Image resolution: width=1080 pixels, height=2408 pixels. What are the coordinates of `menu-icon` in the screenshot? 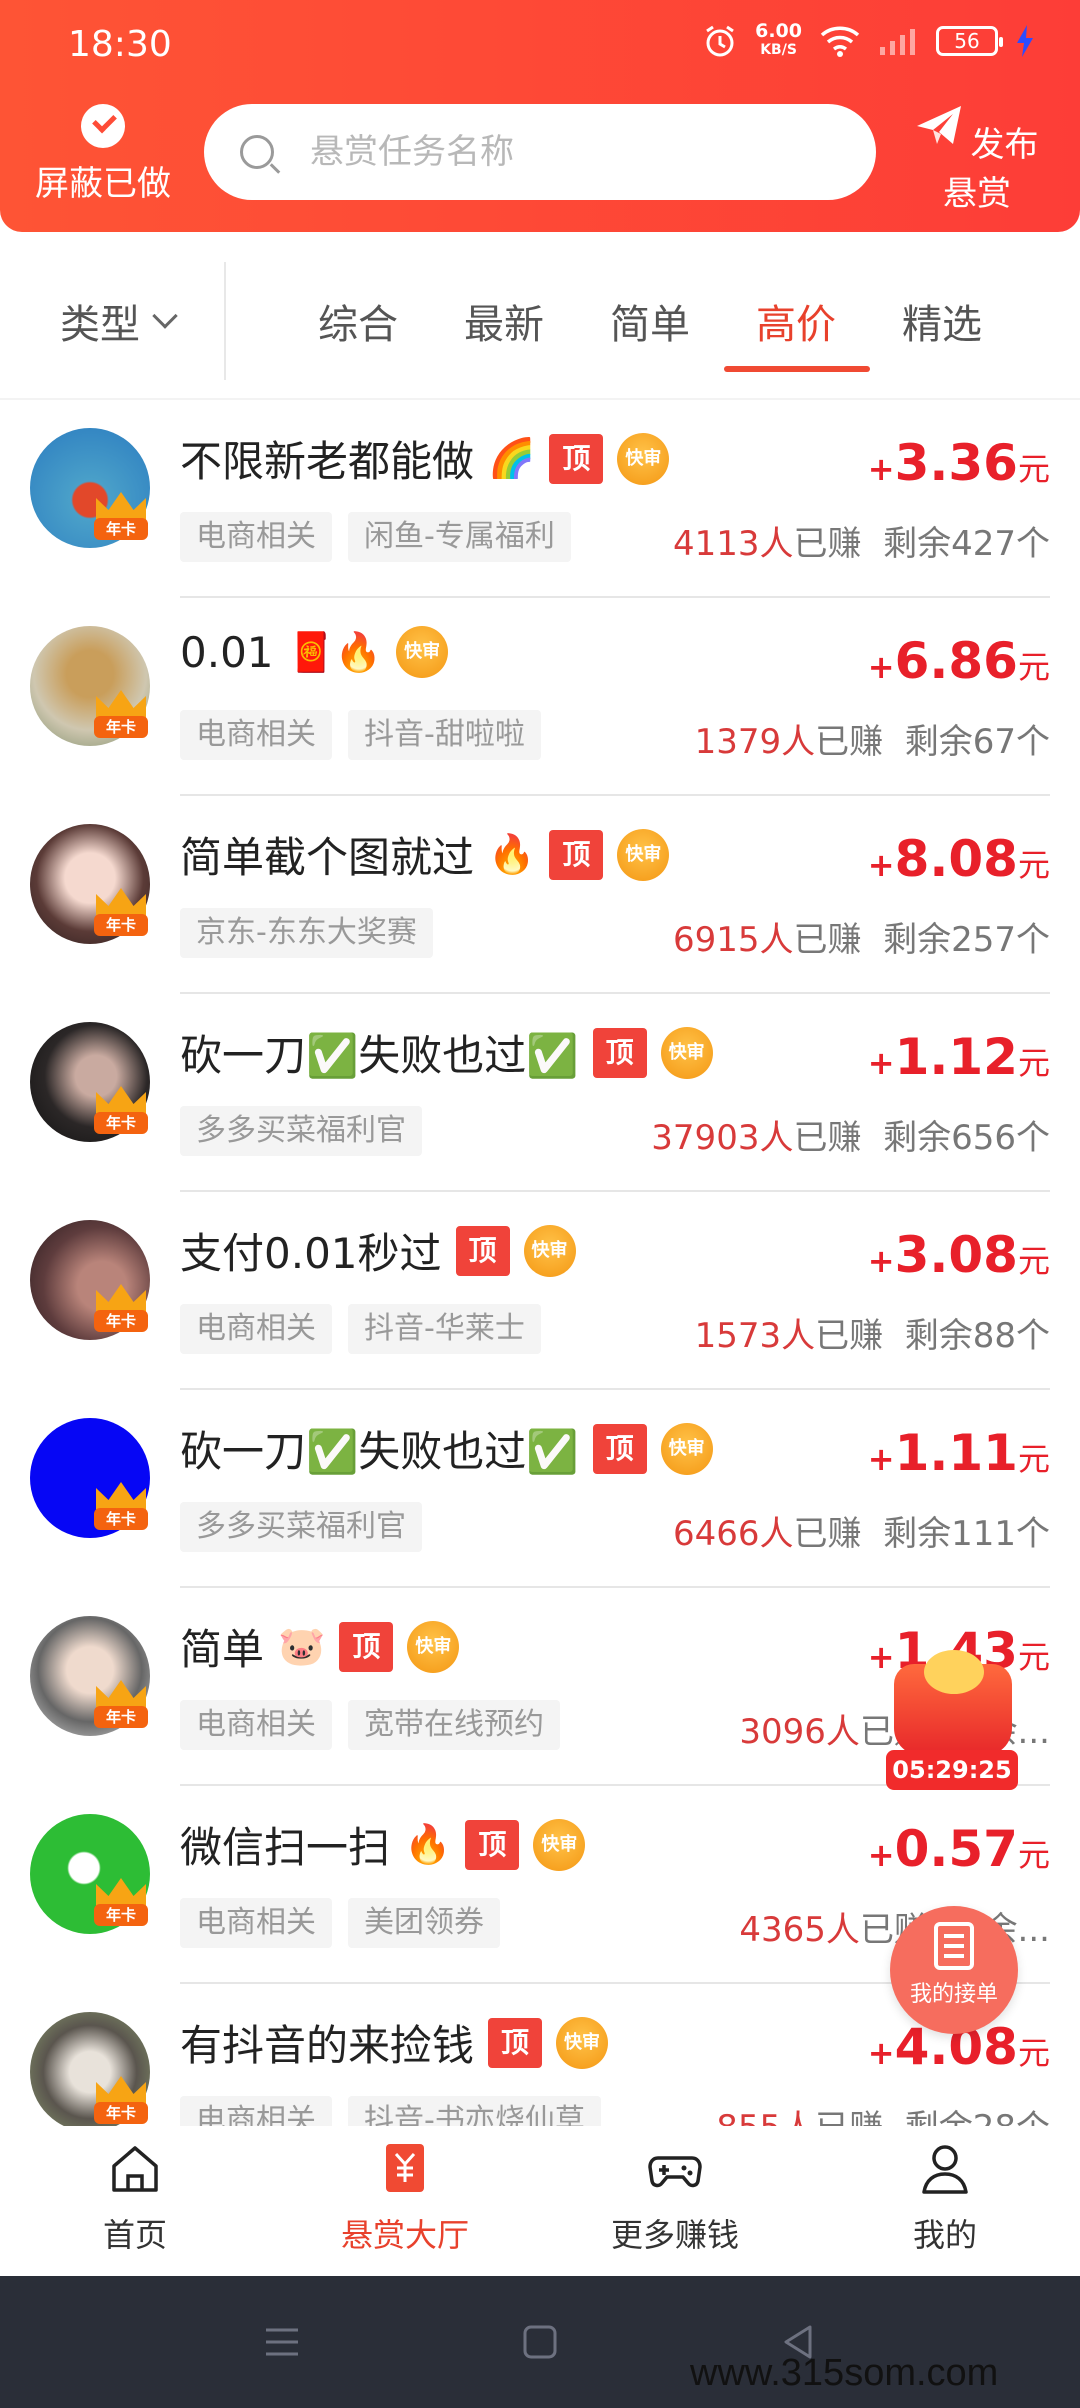 It's located at (282, 2342).